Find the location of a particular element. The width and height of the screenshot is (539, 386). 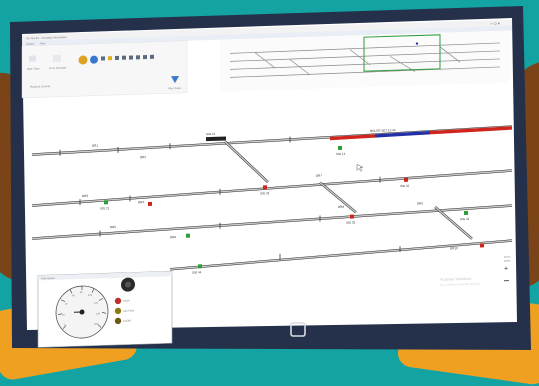

route-label: DR10 is located at coordinates (454, 248).